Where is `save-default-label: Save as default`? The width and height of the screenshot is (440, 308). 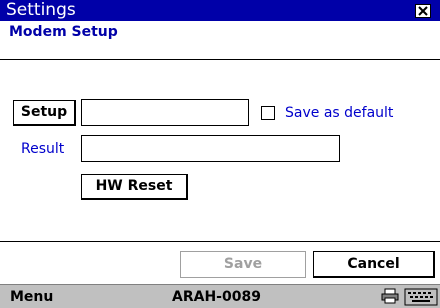
save-default-label: Save as default is located at coordinates (339, 113).